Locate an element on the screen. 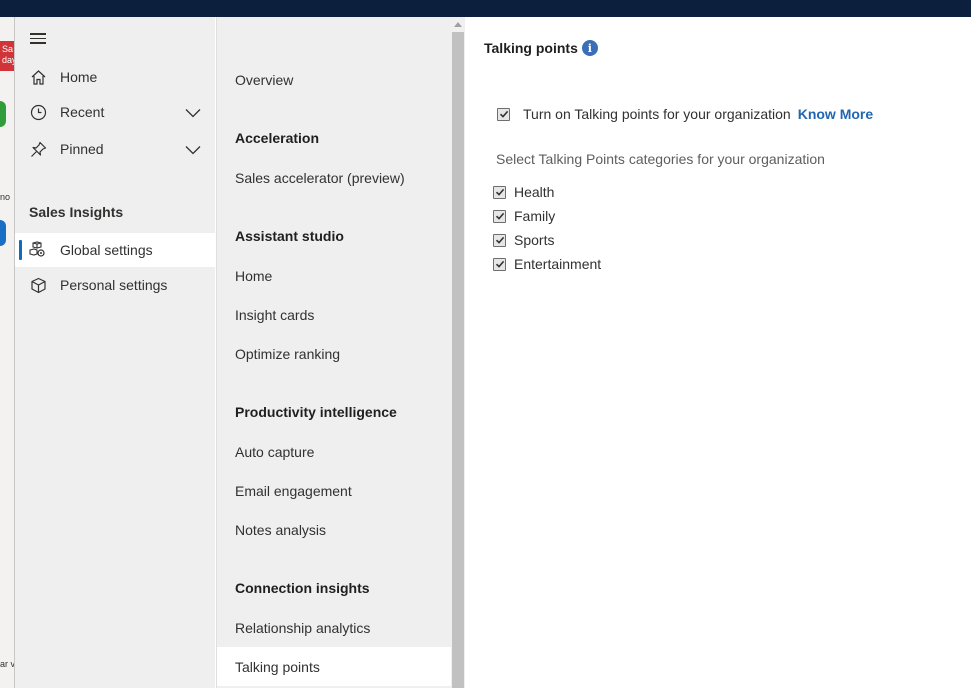 The width and height of the screenshot is (971, 688). menu-group-assistant-studio: Assistant studio is located at coordinates (289, 236).